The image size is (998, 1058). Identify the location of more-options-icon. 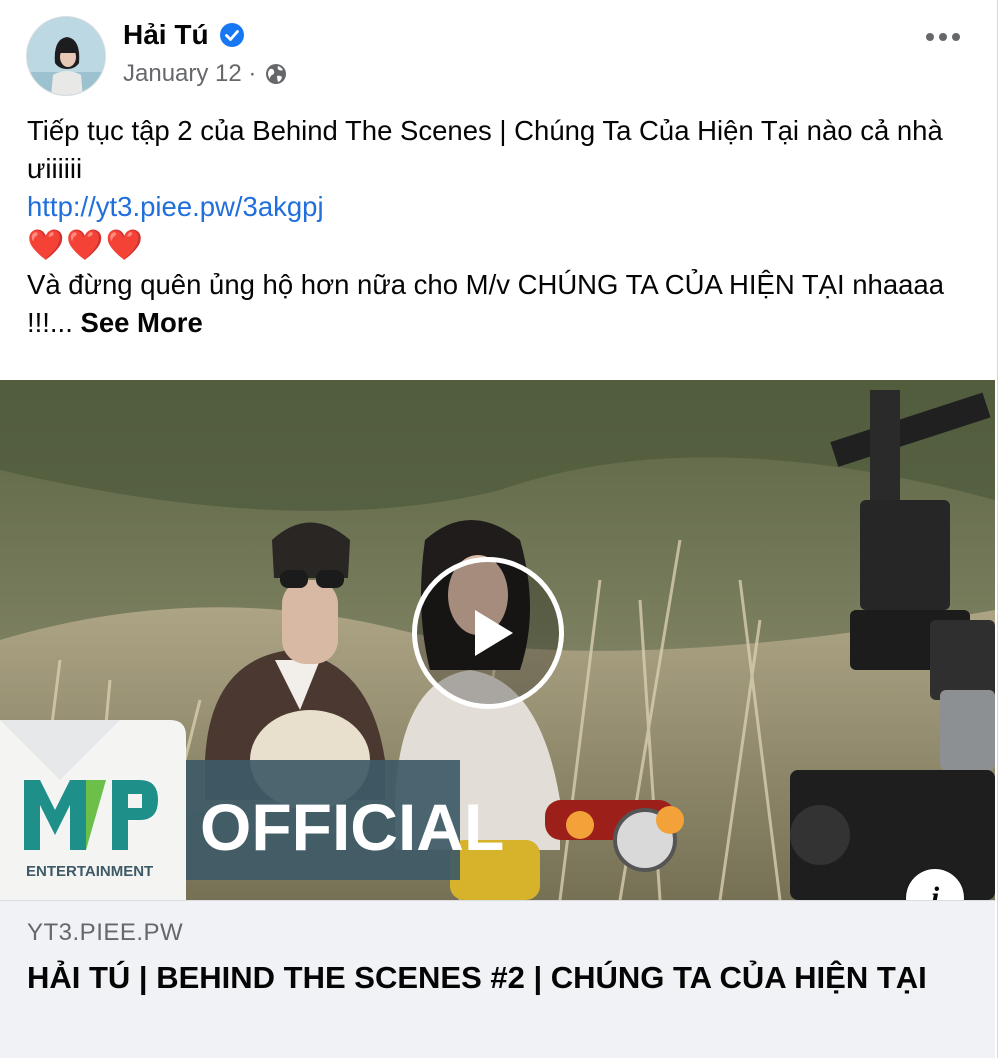
(943, 37).